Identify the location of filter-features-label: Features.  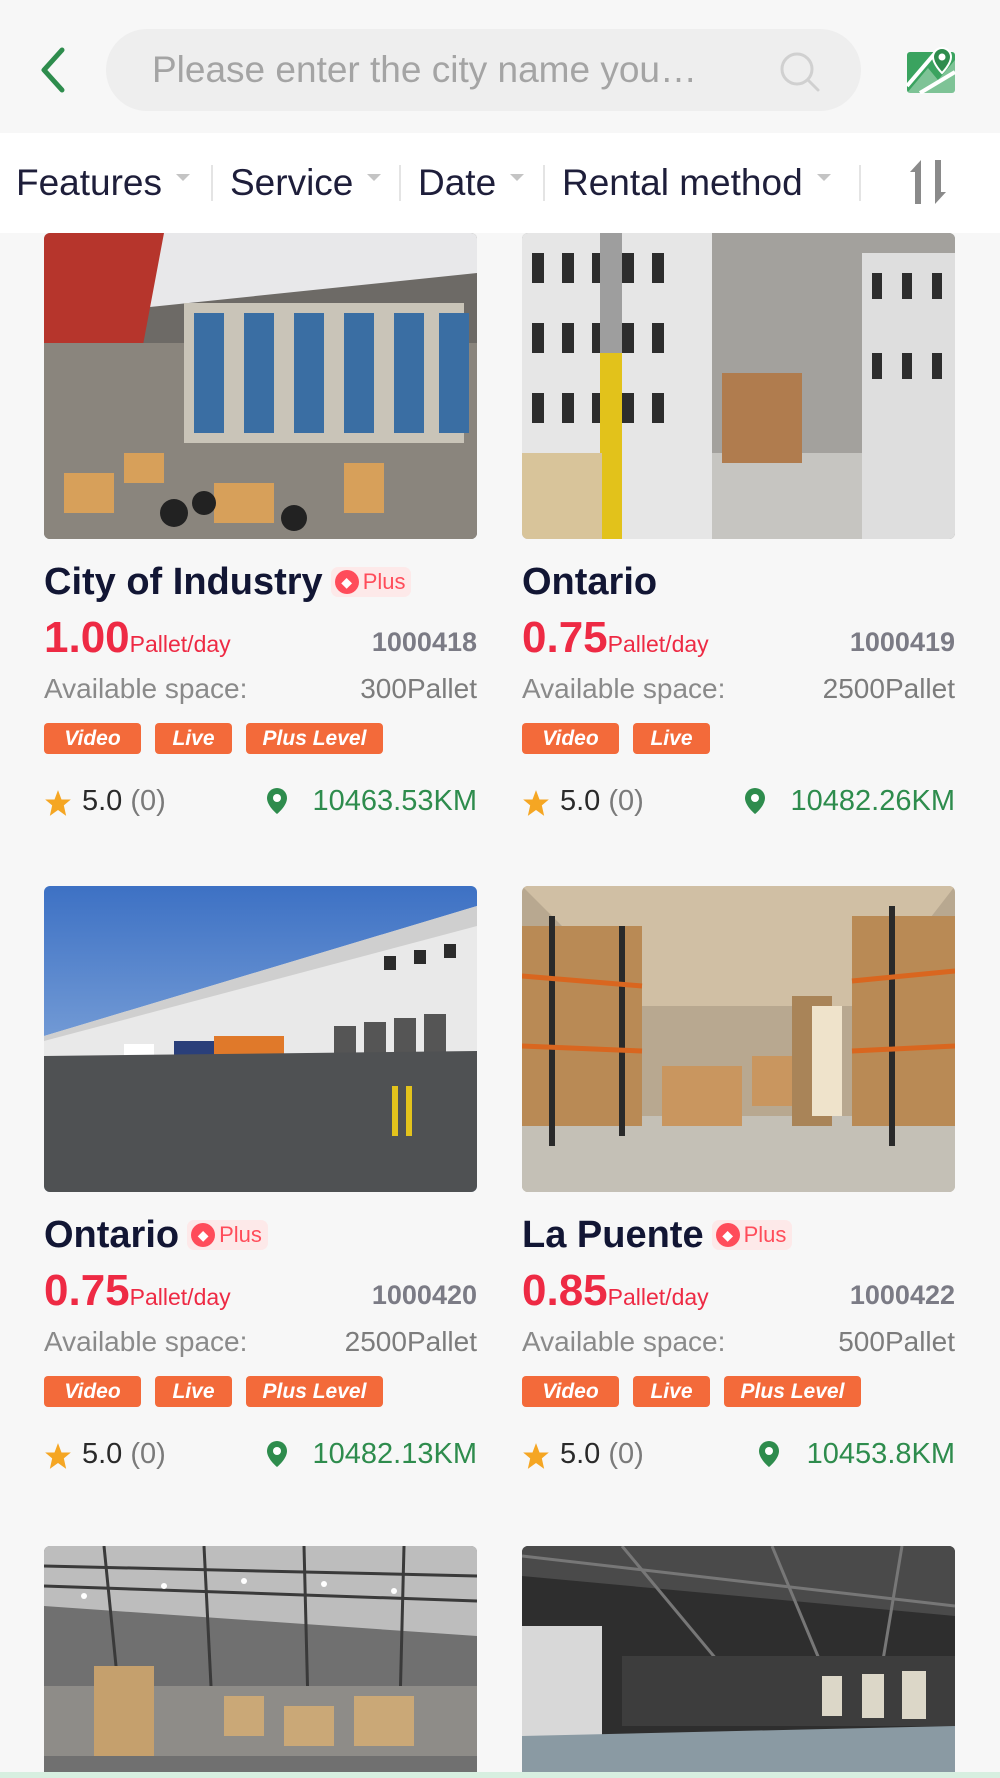
(89, 182).